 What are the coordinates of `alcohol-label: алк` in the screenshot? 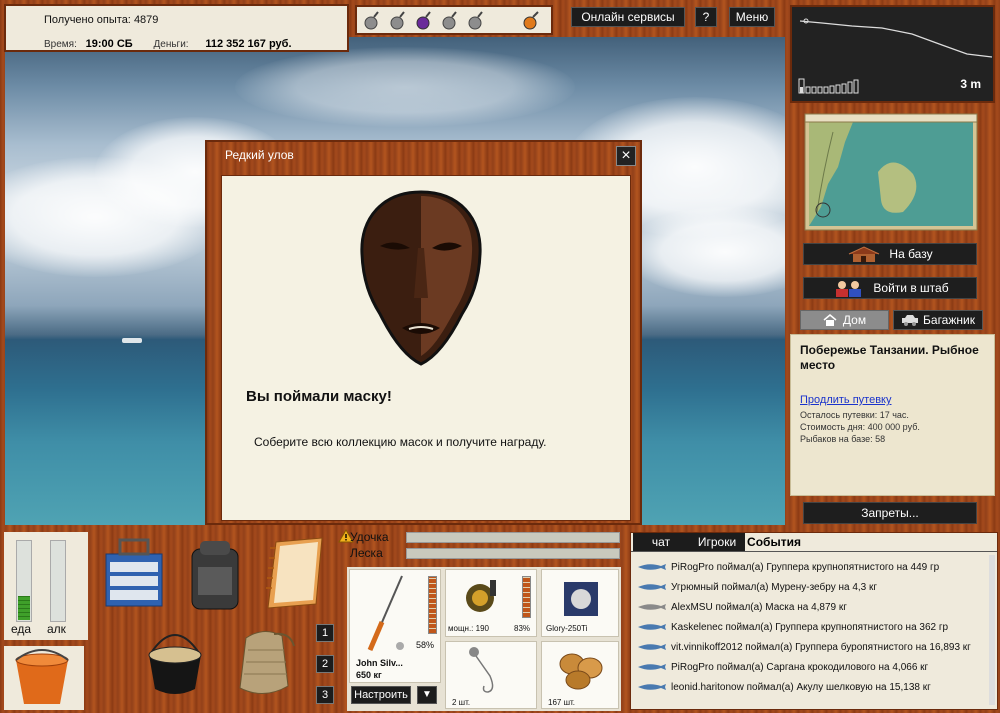 It's located at (56, 629).